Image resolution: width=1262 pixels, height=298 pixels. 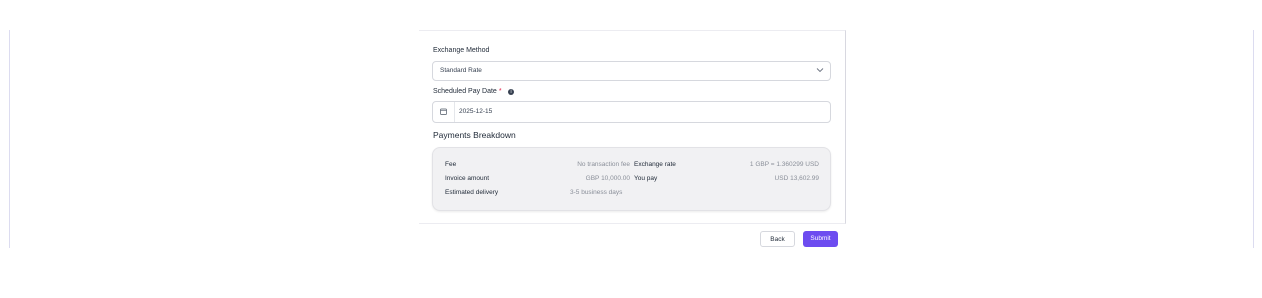 What do you see at coordinates (461, 70) in the screenshot?
I see `exchange-method-value: Standard Rate` at bounding box center [461, 70].